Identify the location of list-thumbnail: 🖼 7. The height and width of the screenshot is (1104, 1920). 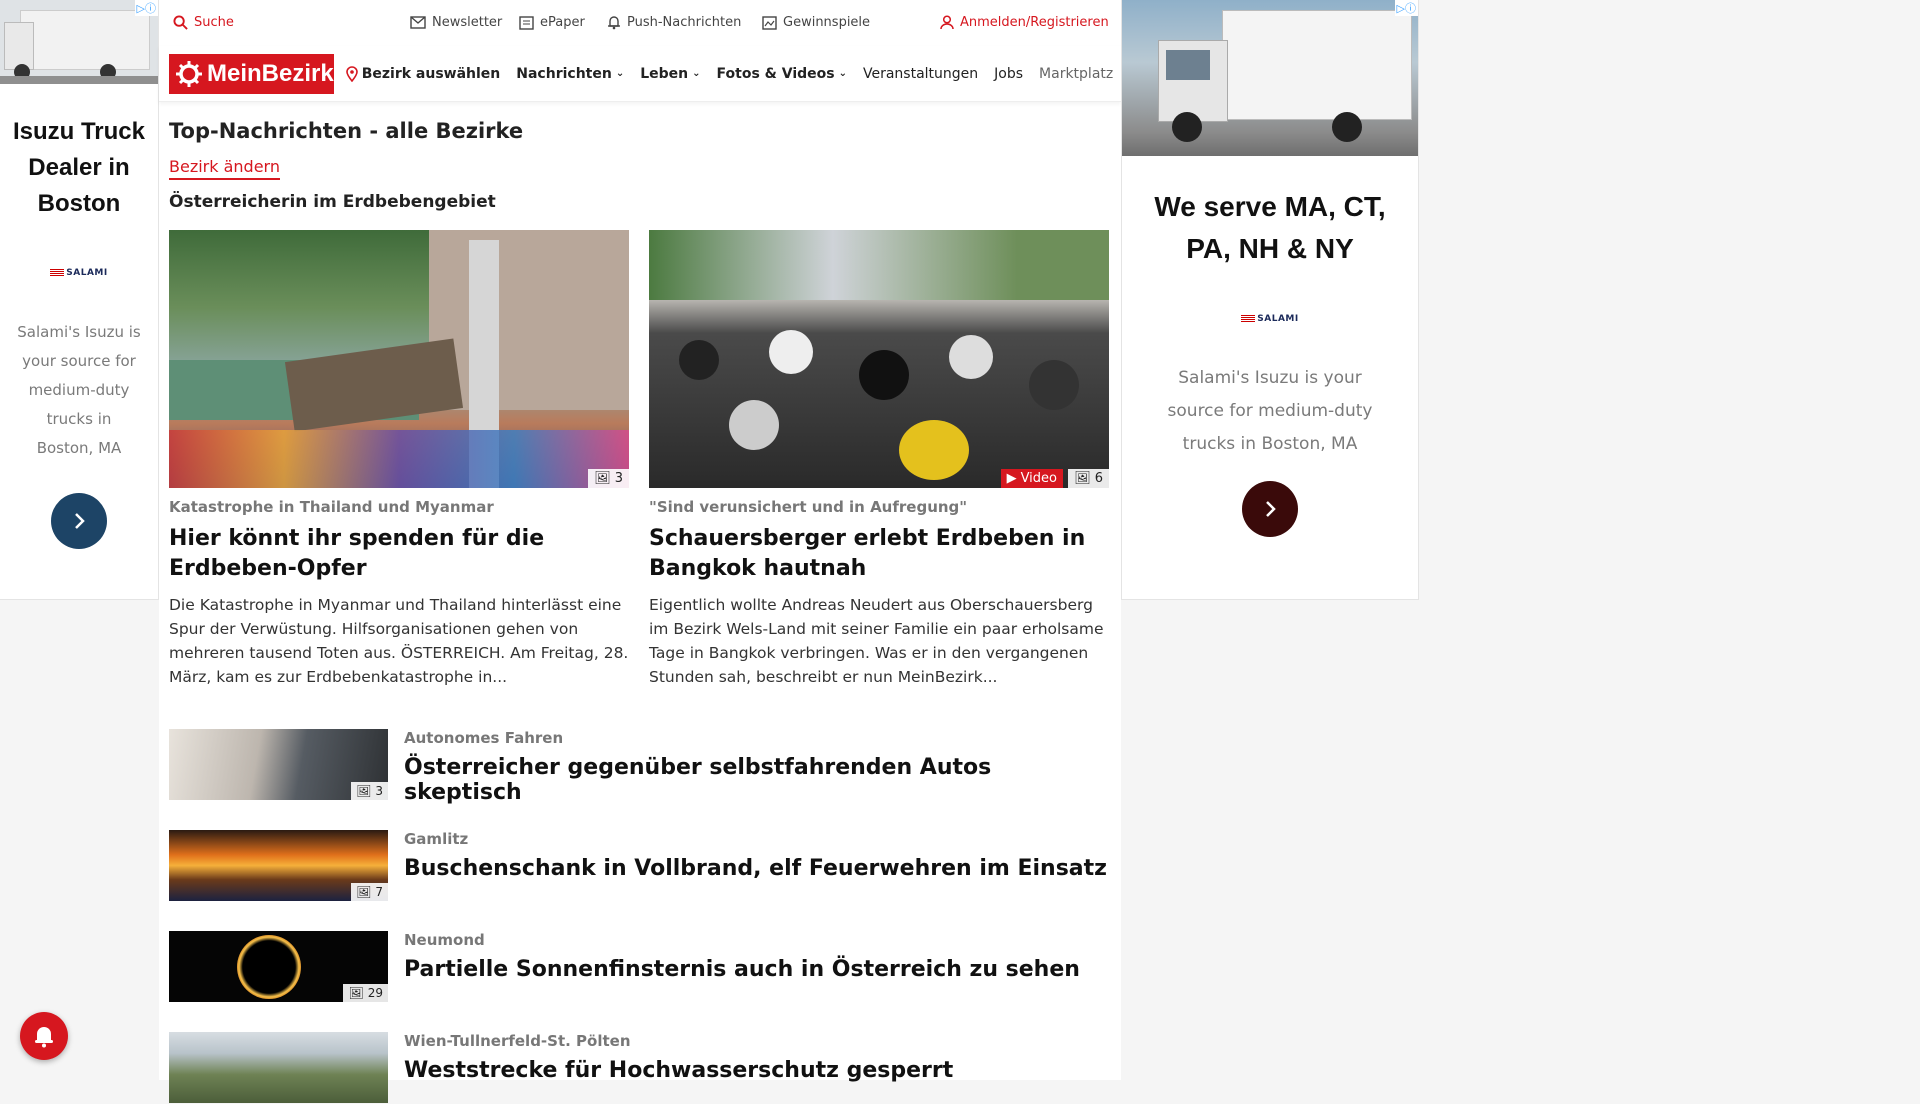
(278, 866).